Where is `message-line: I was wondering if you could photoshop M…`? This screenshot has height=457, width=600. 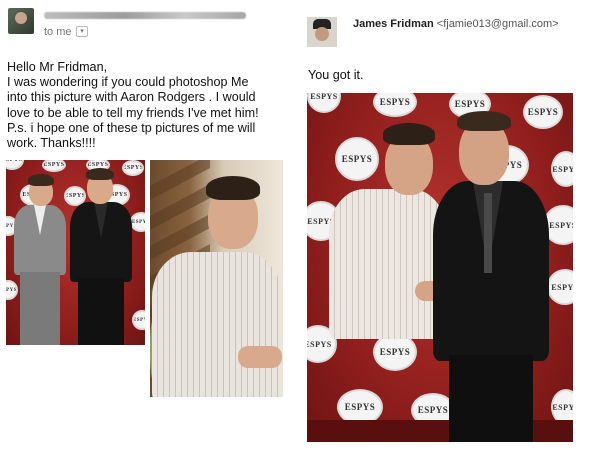
message-line: I was wondering if you could photoshop M… is located at coordinates (128, 82).